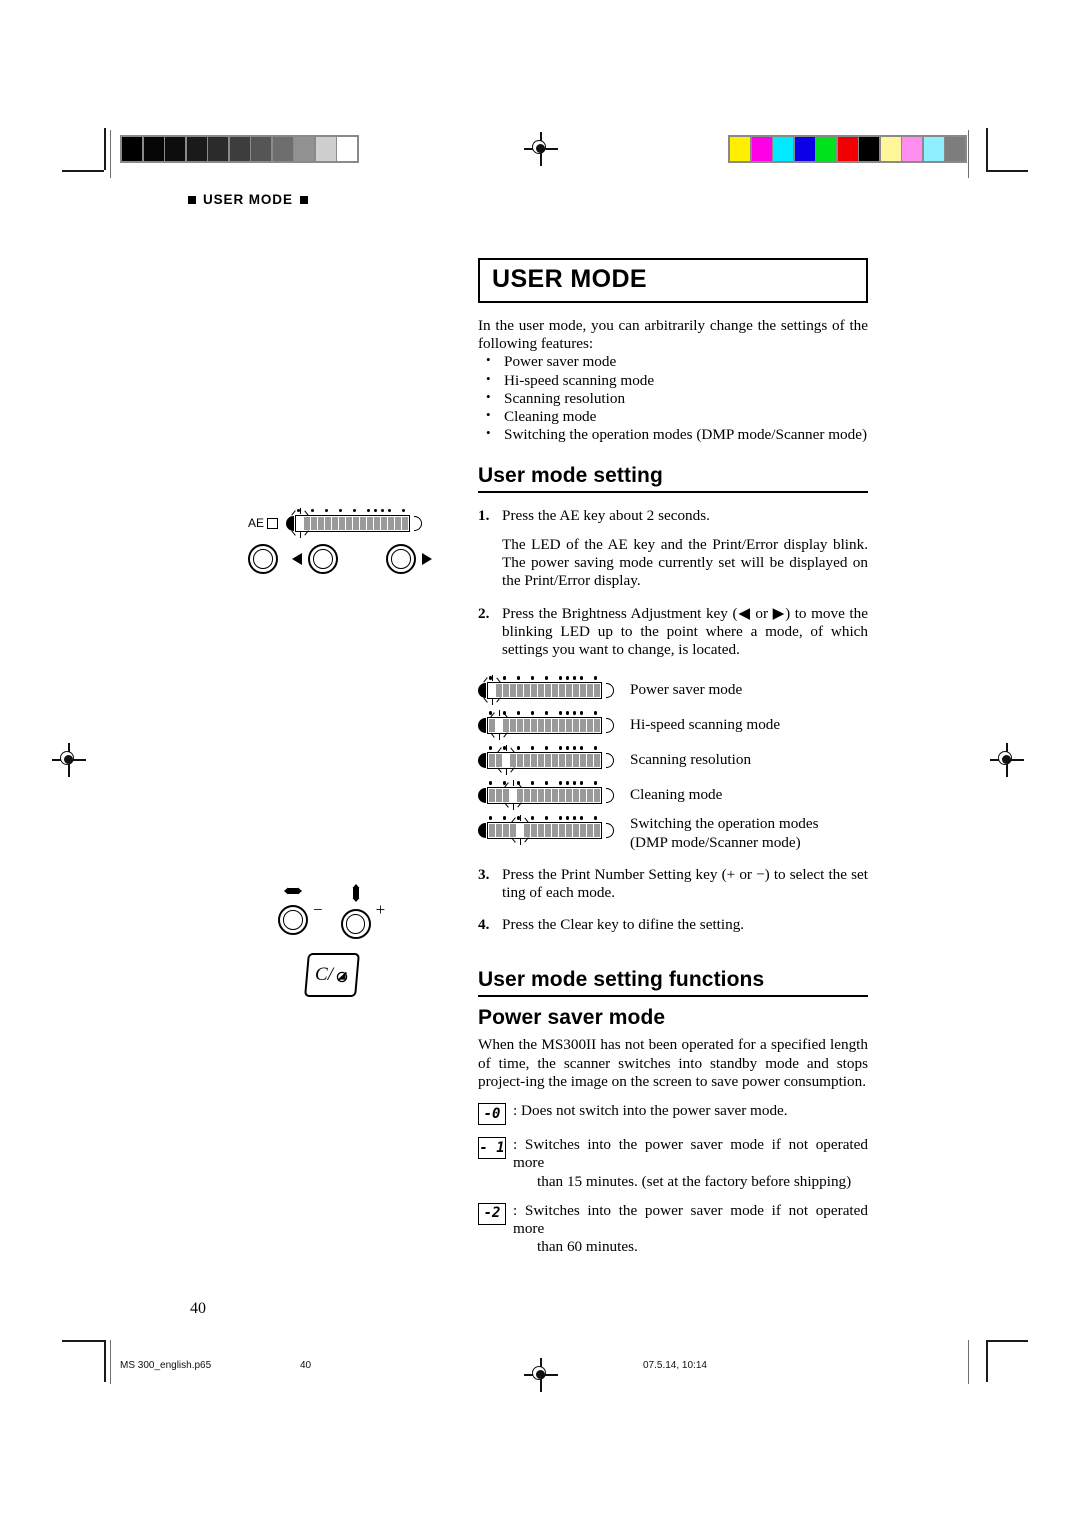  I want to click on registration-mark-top-center, so click(541, 149).